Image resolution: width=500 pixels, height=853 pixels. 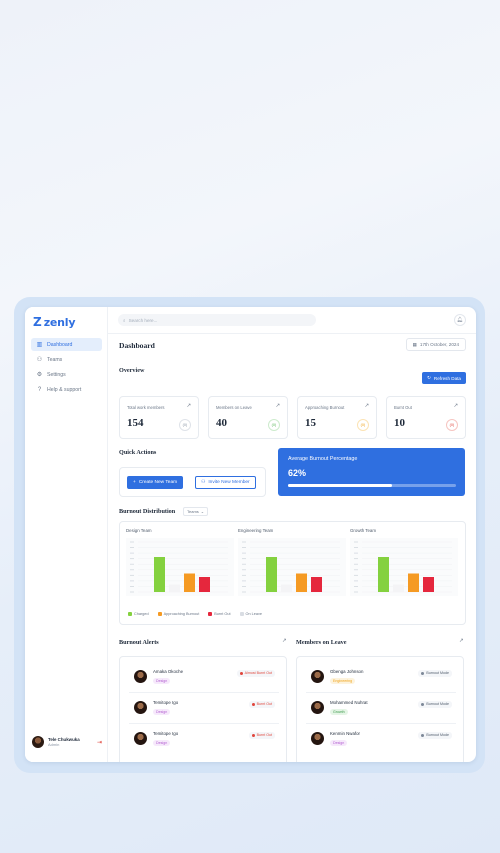 I want to click on legend-label: Charged, so click(x=141, y=614).